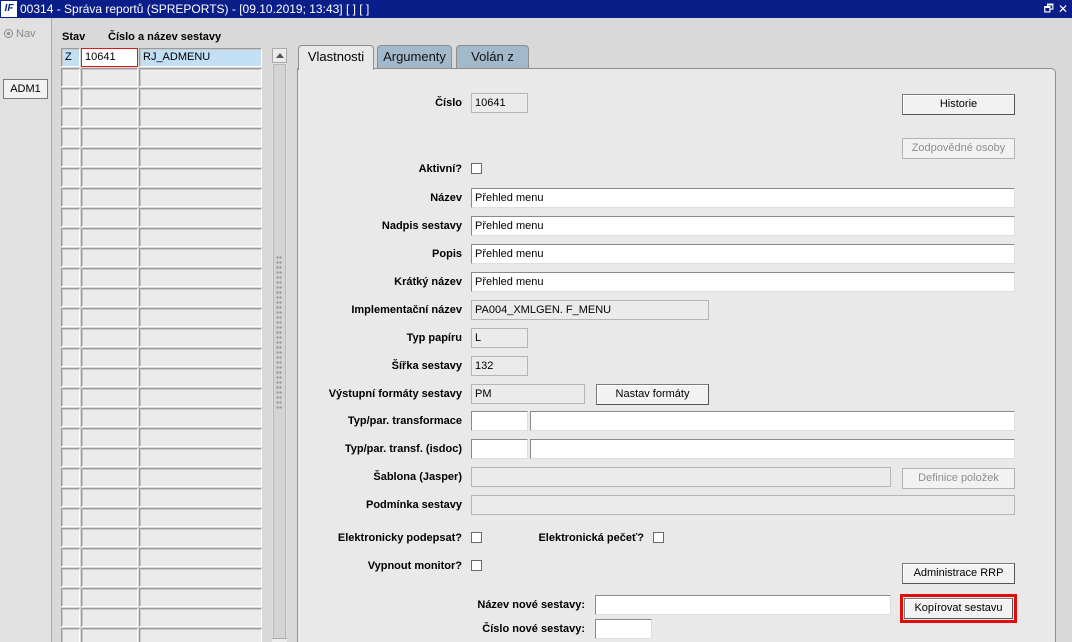 This screenshot has width=1072, height=642. Describe the element at coordinates (109, 57) in the screenshot. I see `number-cell: 10641` at that location.